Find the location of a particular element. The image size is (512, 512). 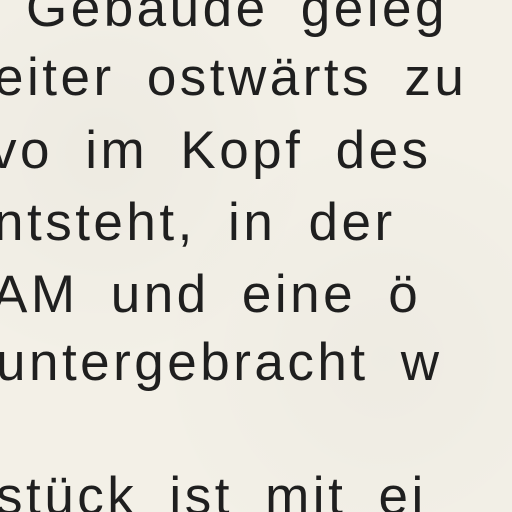

text-line-2: eiter ostwärts zu is located at coordinates (234, 77).